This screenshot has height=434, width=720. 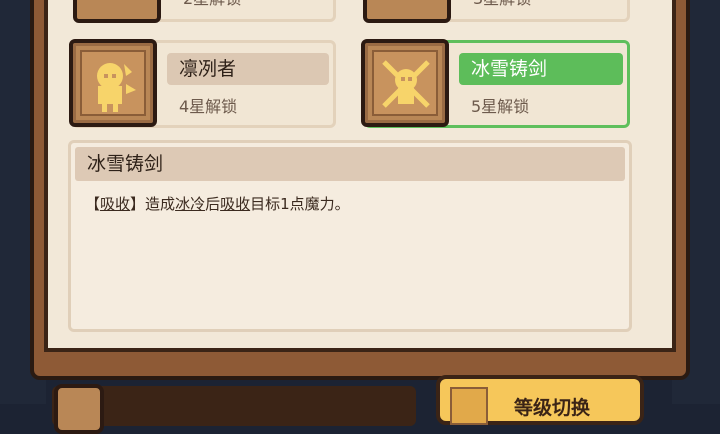 What do you see at coordinates (541, 69) in the screenshot?
I see `talent-name: 冰雪铸剑` at bounding box center [541, 69].